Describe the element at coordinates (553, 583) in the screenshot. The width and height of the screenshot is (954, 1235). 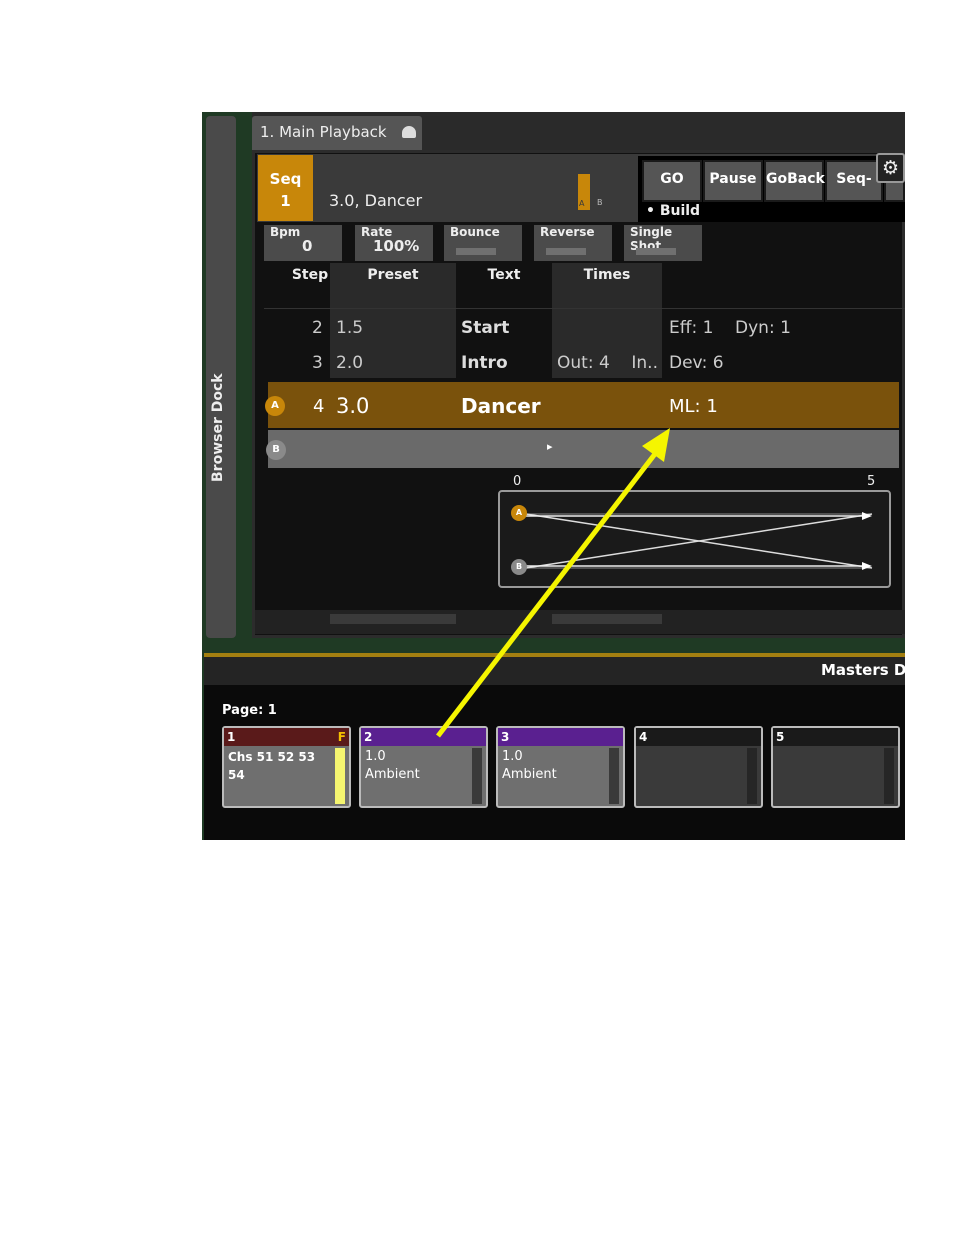
I see `annotation-arrow` at that location.